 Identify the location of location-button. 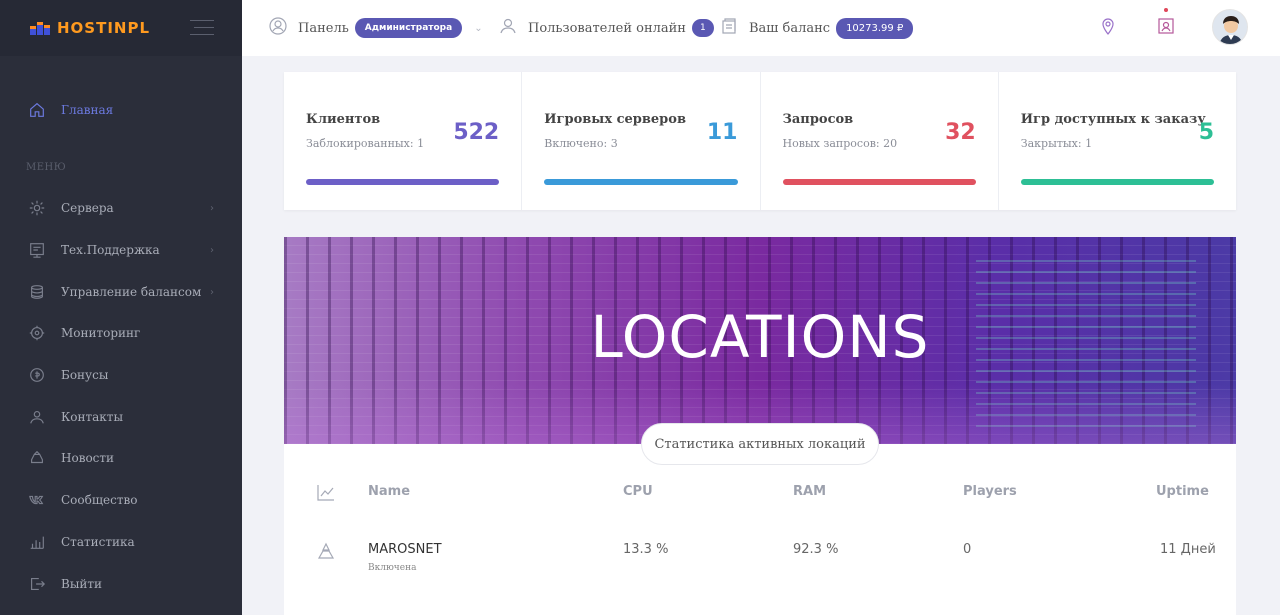
(1108, 28).